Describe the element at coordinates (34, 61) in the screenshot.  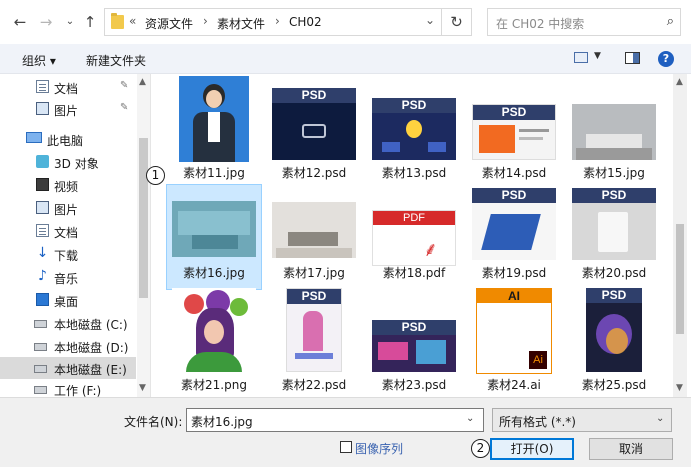
I see `organize-label: 组织` at that location.